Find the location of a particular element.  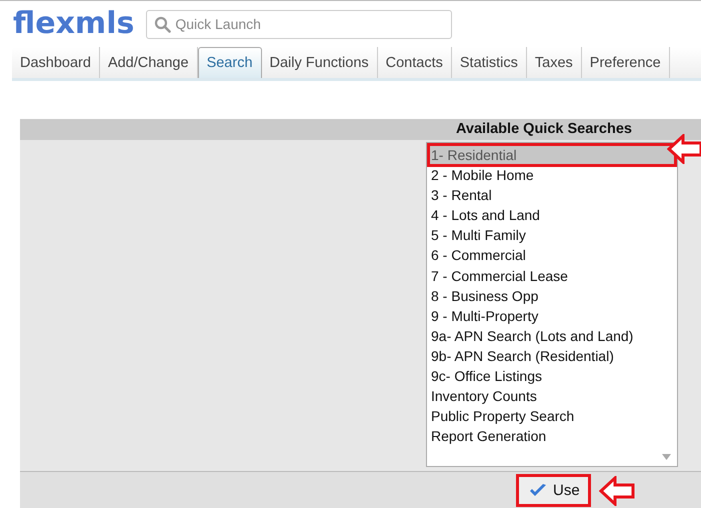

list-item: 5 - Multi Family is located at coordinates (552, 235).